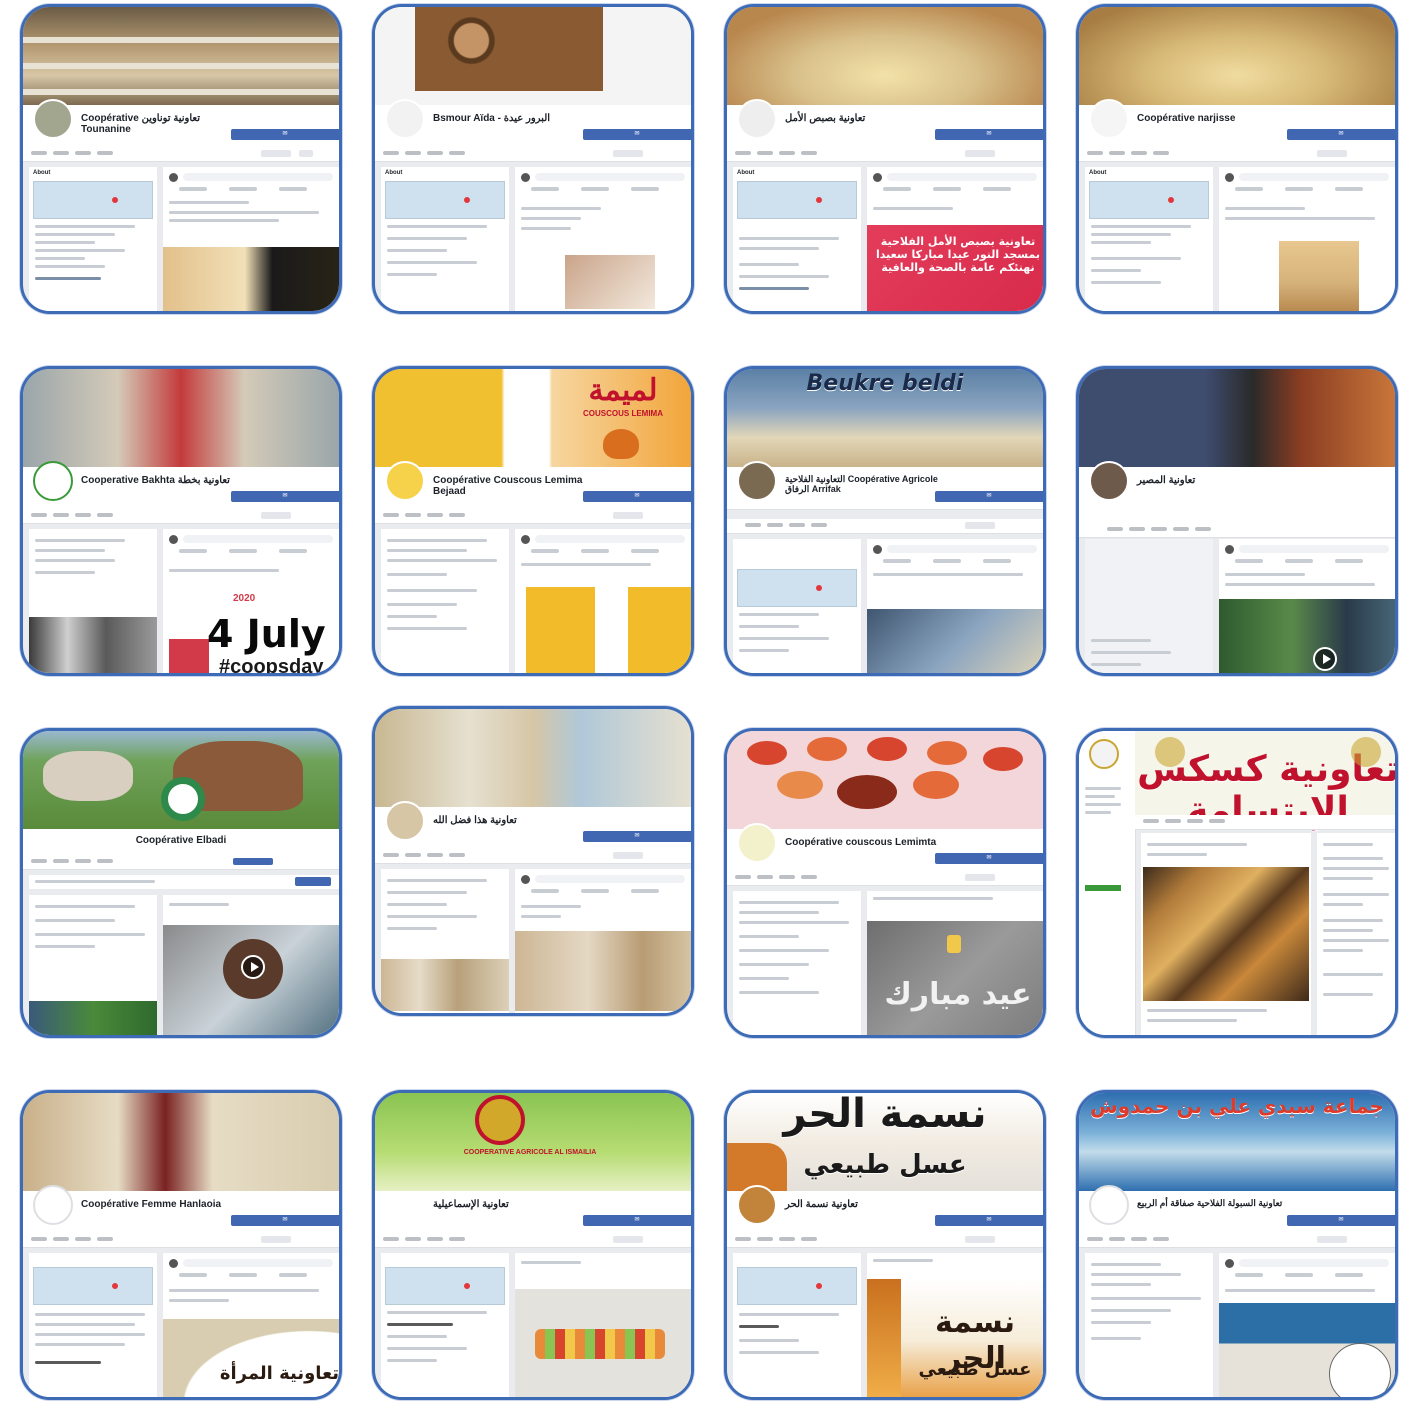 The height and width of the screenshot is (1402, 1408). What do you see at coordinates (306, 153) in the screenshot?
I see `share-button` at bounding box center [306, 153].